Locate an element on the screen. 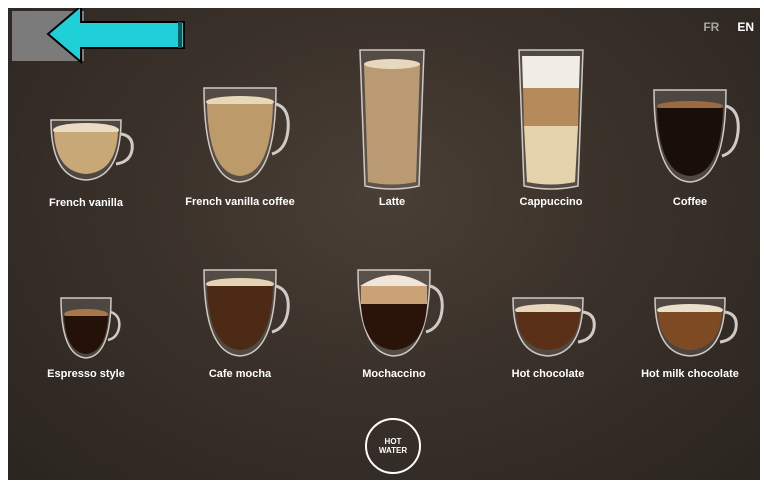 The width and height of the screenshot is (764, 485). drink-hot-milk-chocolate: Hot milk chocolate is located at coordinates (690, 336).